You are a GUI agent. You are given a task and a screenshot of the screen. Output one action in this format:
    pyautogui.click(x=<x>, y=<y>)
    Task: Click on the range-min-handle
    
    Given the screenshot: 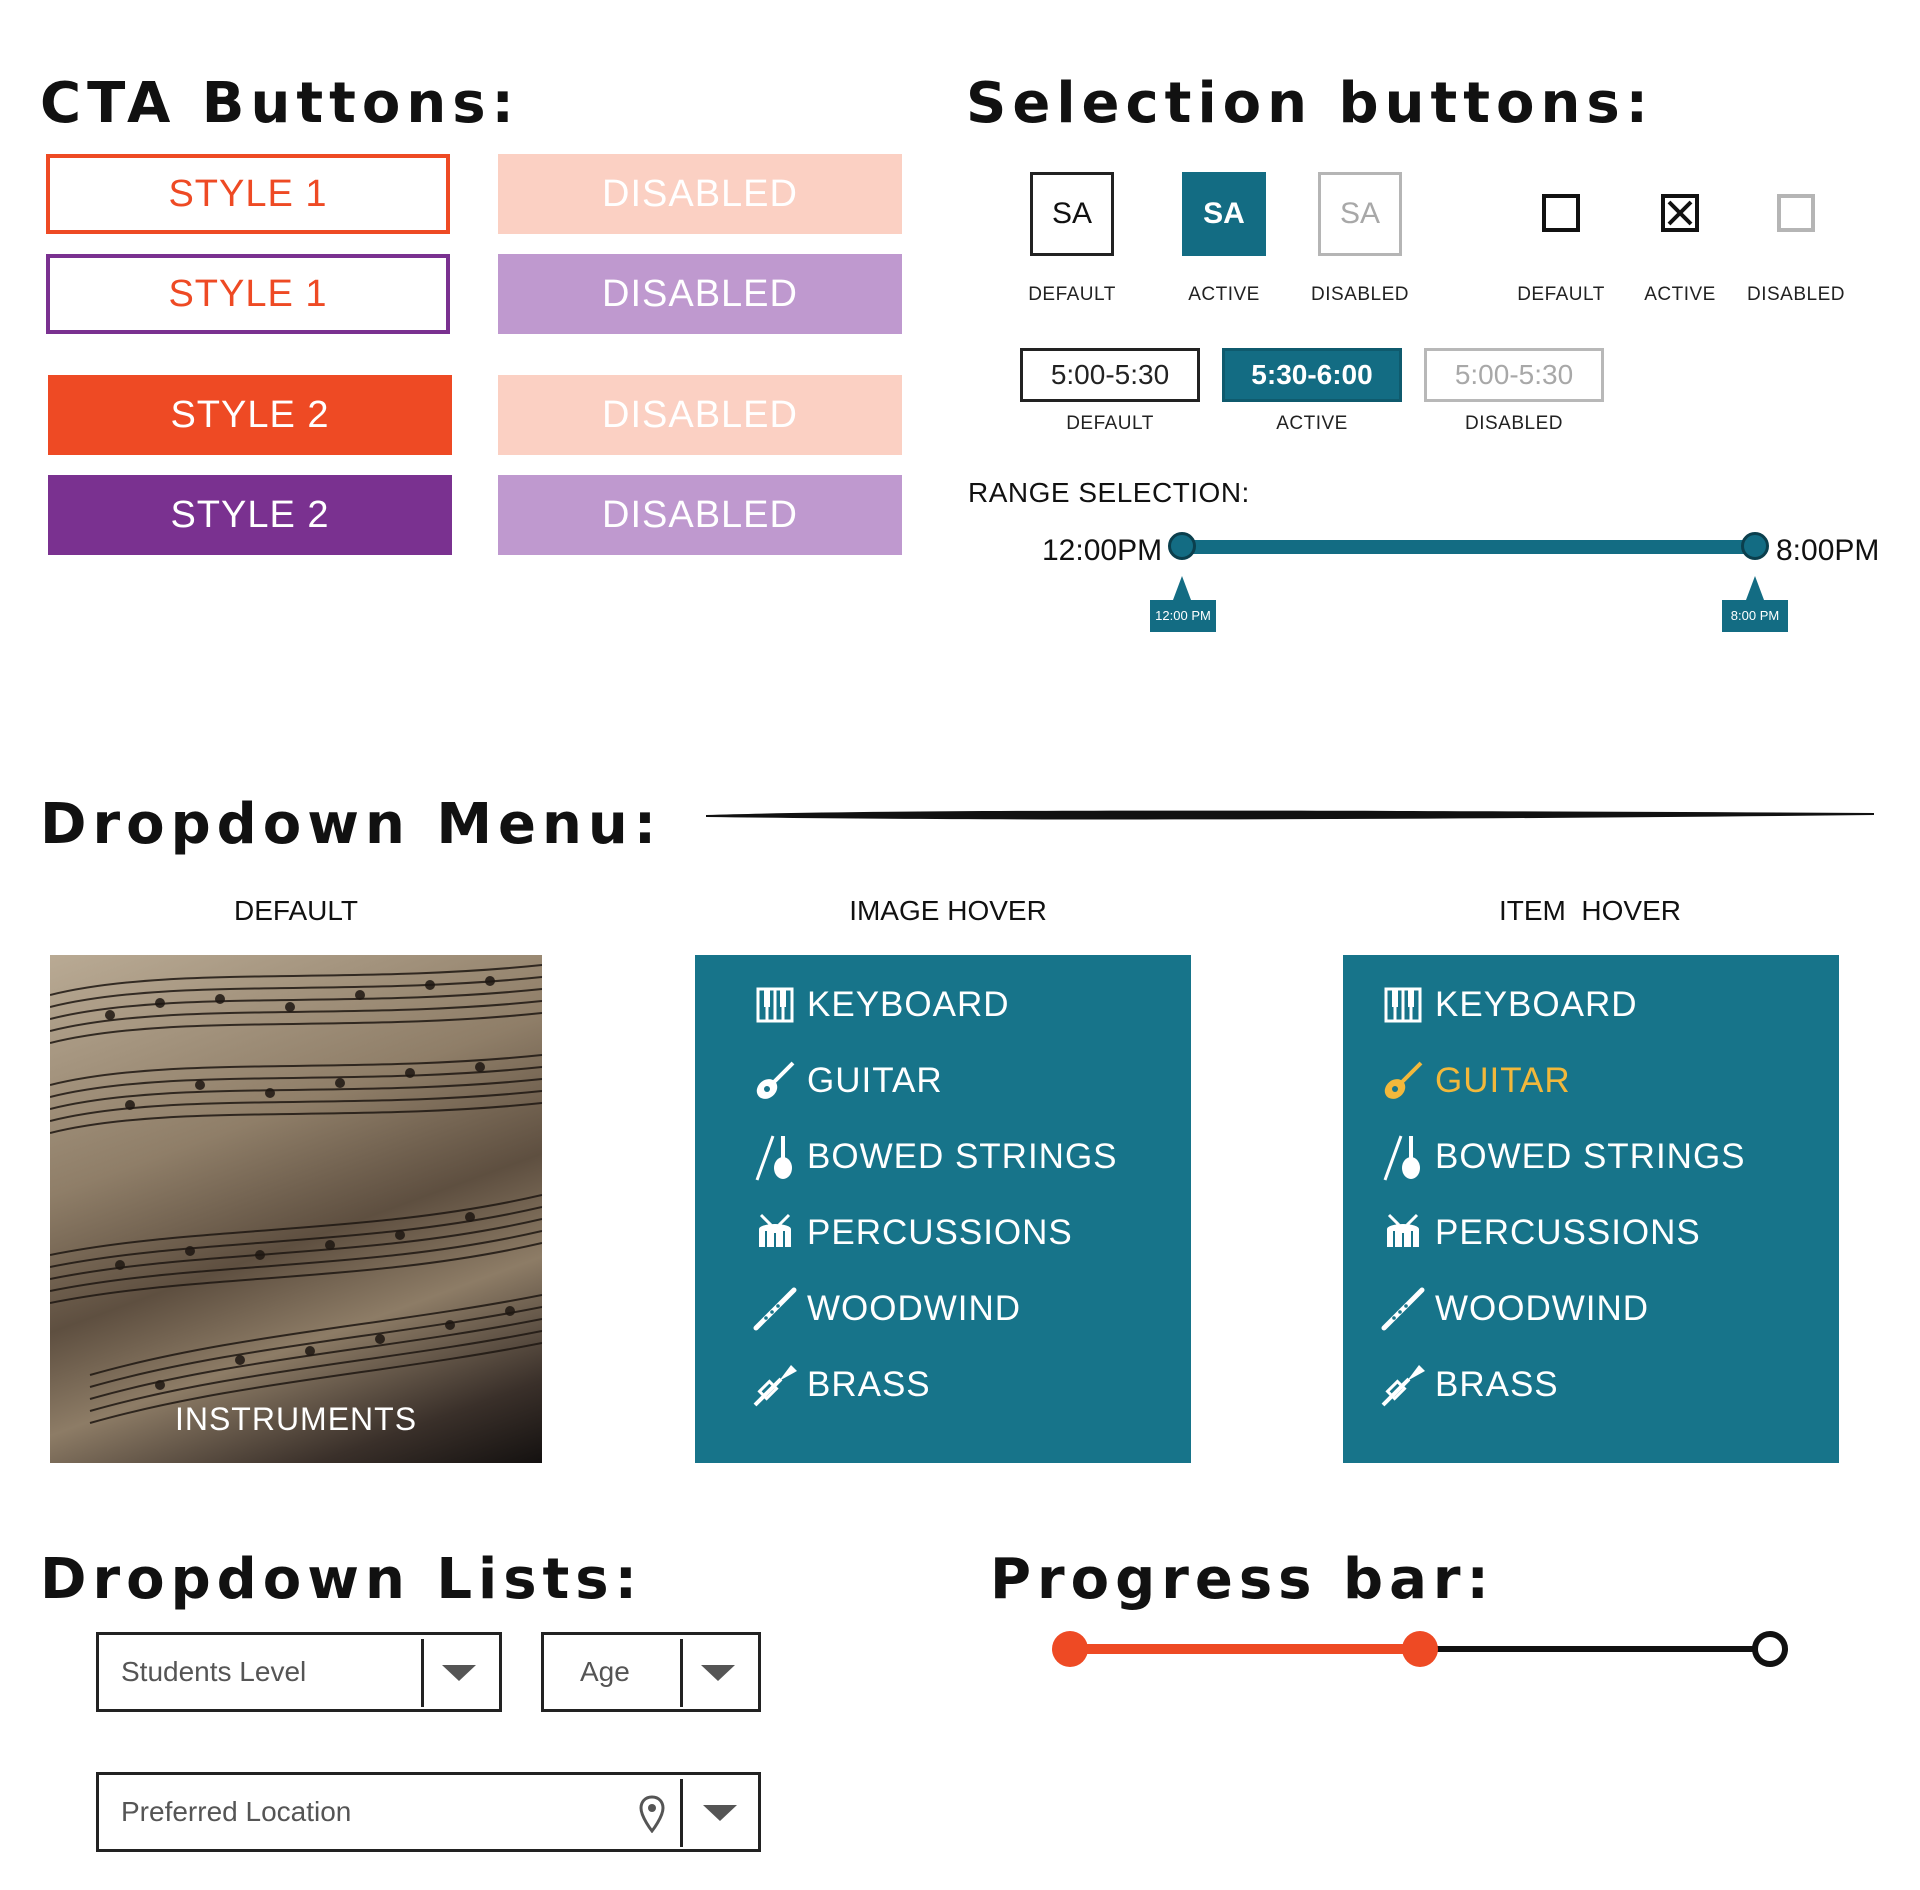 What is the action you would take?
    pyautogui.click(x=1182, y=546)
    